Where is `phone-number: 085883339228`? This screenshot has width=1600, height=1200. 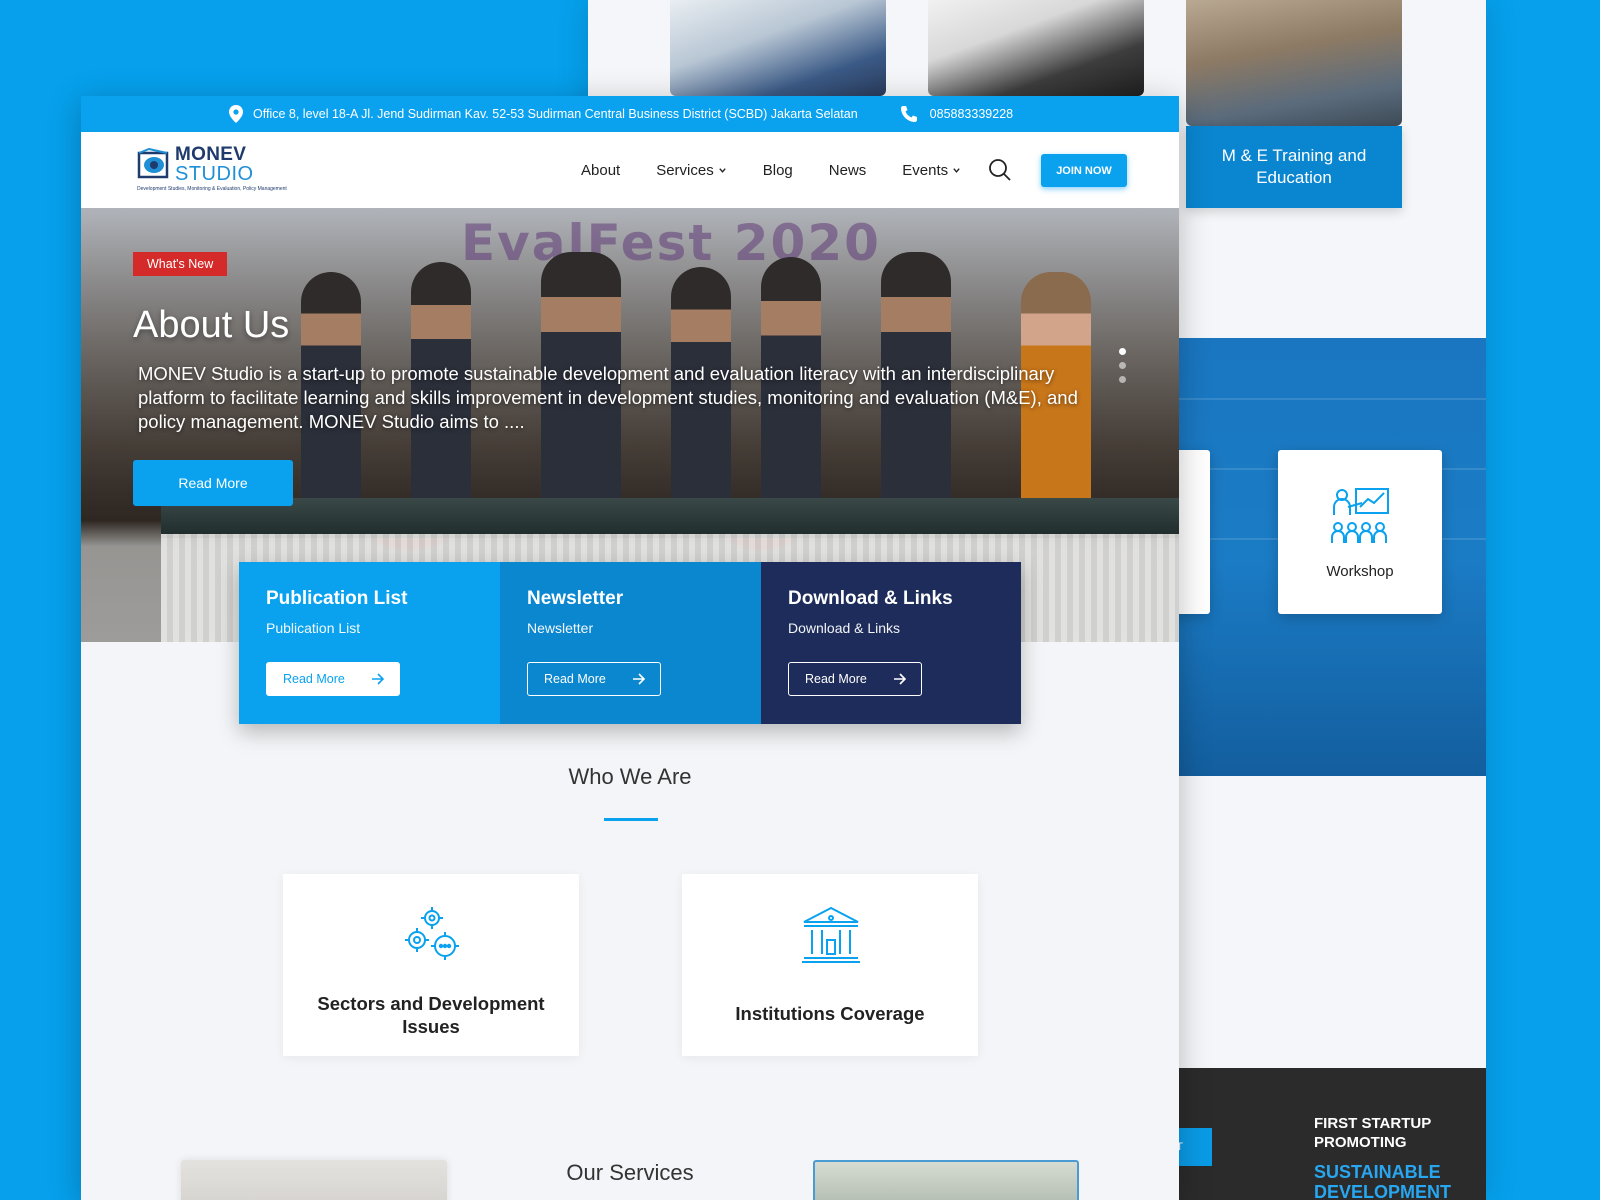
phone-number: 085883339228 is located at coordinates (971, 114).